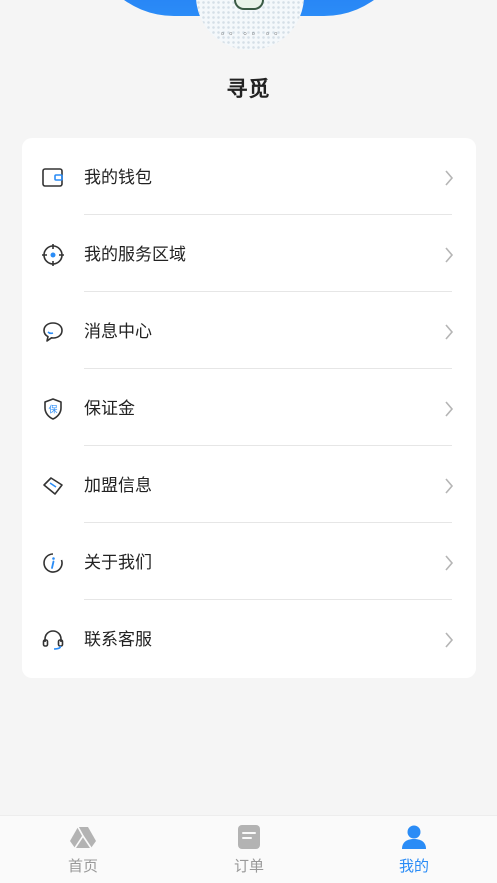 The image size is (497, 883). What do you see at coordinates (82, 866) in the screenshot?
I see `tab-label: 首页` at bounding box center [82, 866].